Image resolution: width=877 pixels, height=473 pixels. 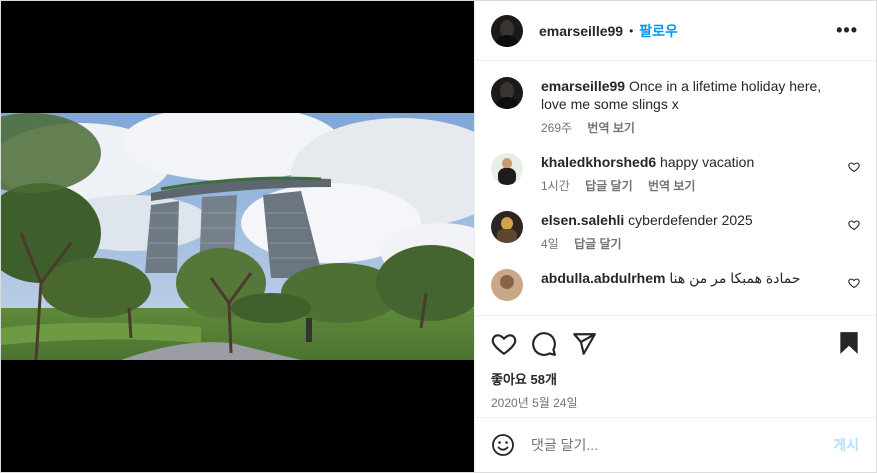 What do you see at coordinates (847, 30) in the screenshot?
I see `more-options-icon: •••` at bounding box center [847, 30].